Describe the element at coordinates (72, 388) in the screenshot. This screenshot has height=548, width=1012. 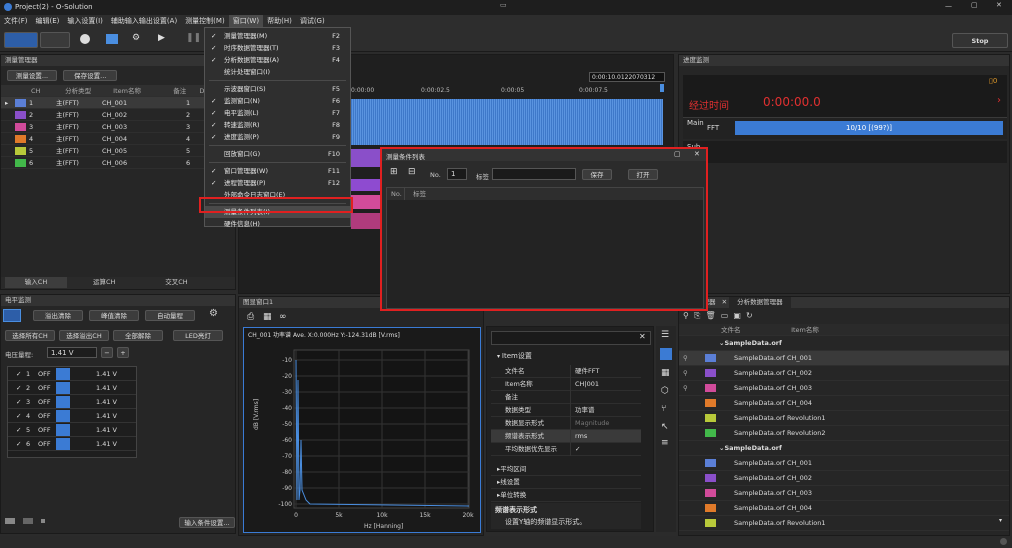
I see `level-row: ✓ 2 OFF 1.41 V` at that location.